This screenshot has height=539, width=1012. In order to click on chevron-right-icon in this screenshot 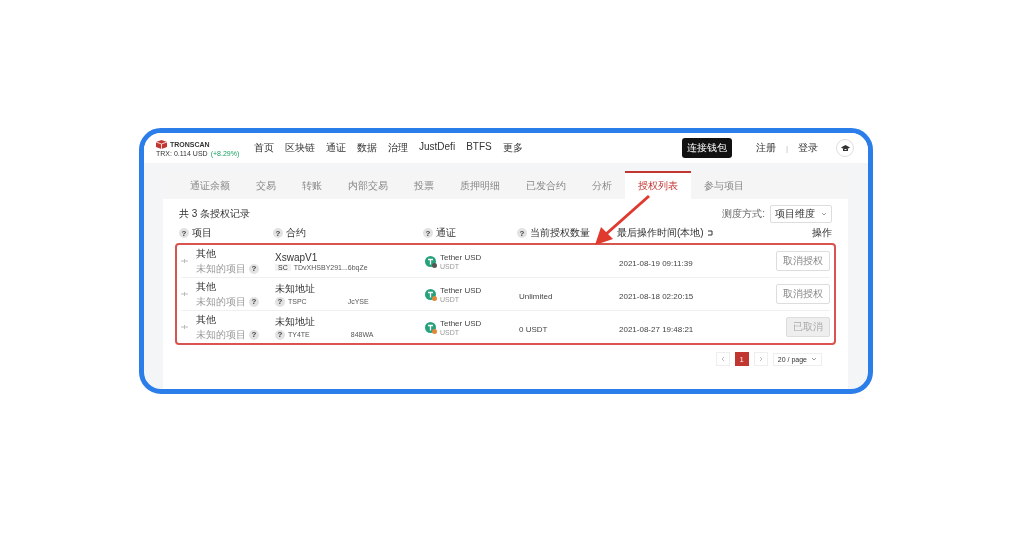, I will do `click(760, 359)`.